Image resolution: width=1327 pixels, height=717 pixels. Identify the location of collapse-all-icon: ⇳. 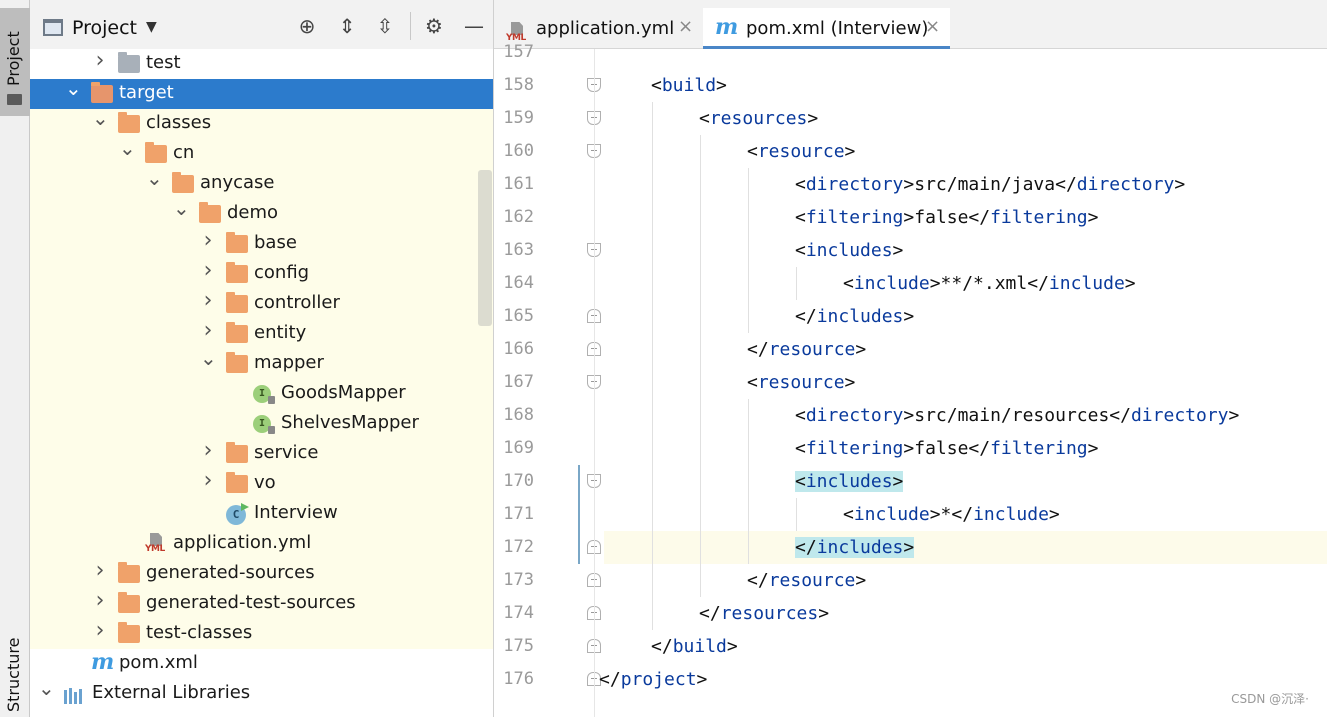
(385, 26).